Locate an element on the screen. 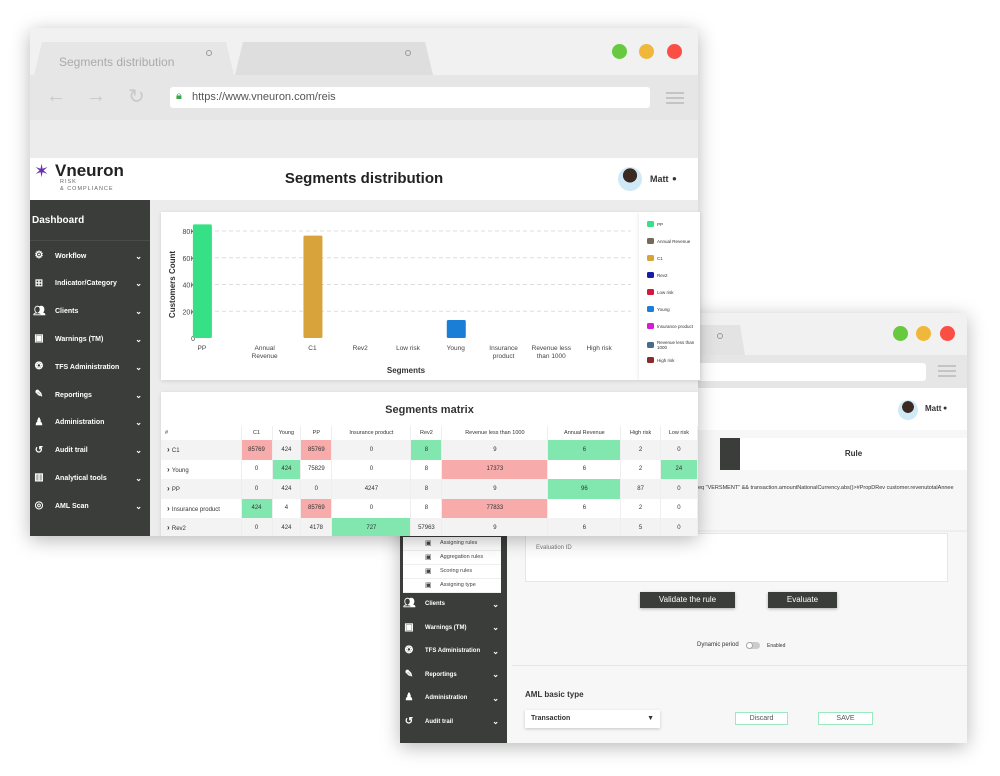 This screenshot has height=776, width=1000. submenu-label: Assigning rules is located at coordinates (459, 543).